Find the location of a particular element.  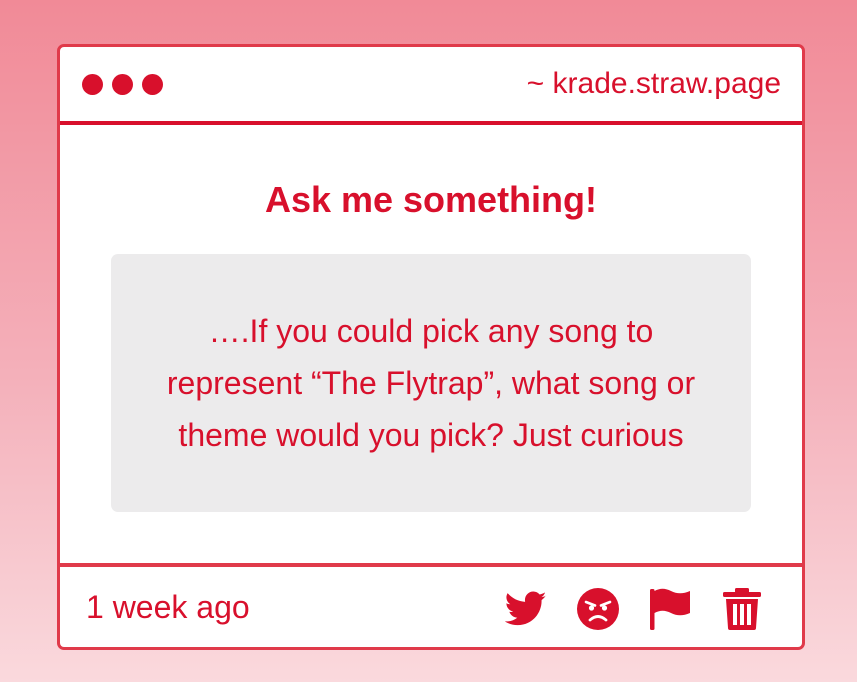

share-twitter-button is located at coordinates (526, 609).